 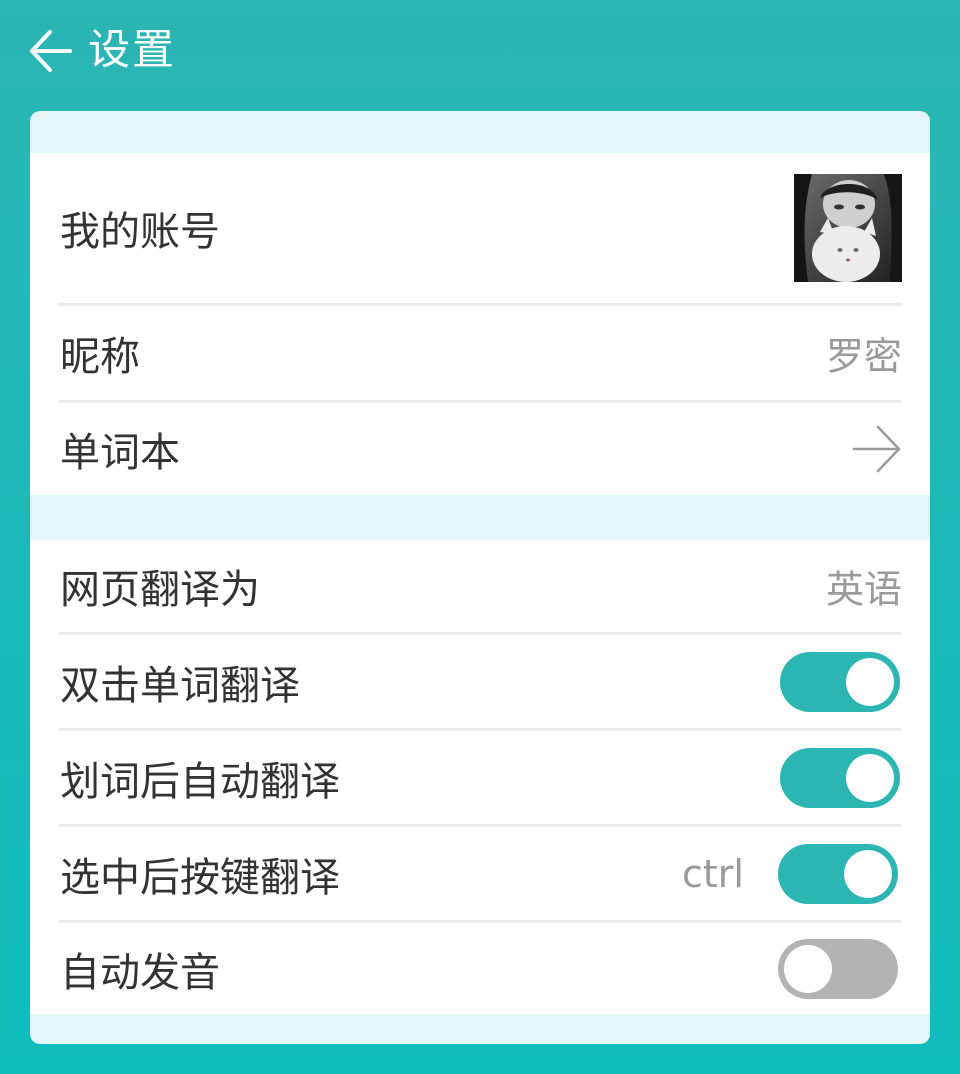 I want to click on toggle-row-select-auto: 划词后自动翻译, so click(x=480, y=777).